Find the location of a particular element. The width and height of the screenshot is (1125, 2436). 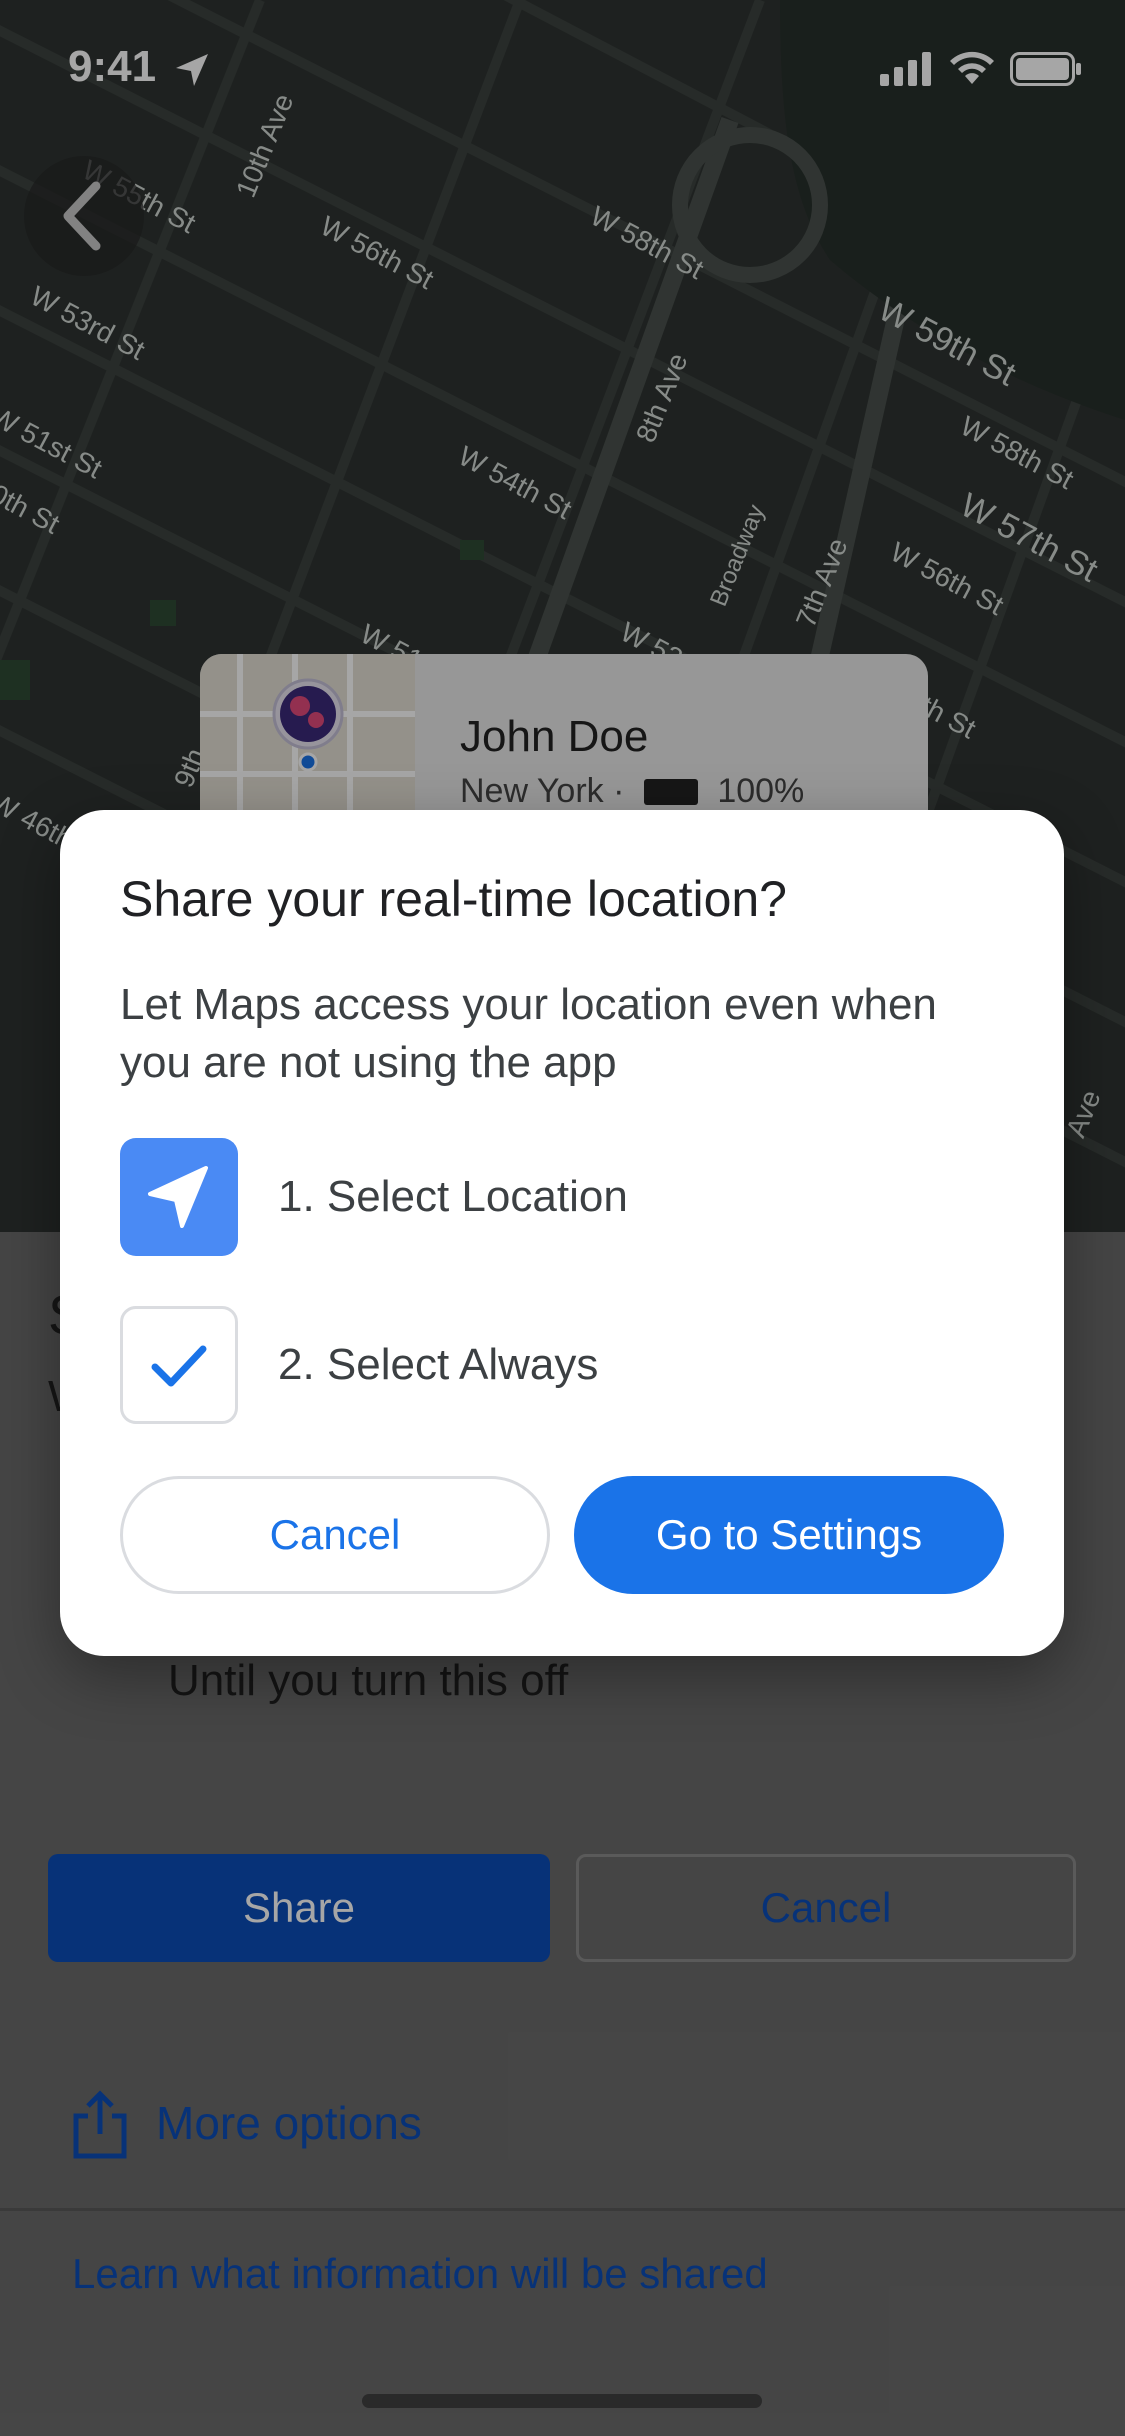

go-to-settings-button: Go to Settings is located at coordinates (789, 1535).